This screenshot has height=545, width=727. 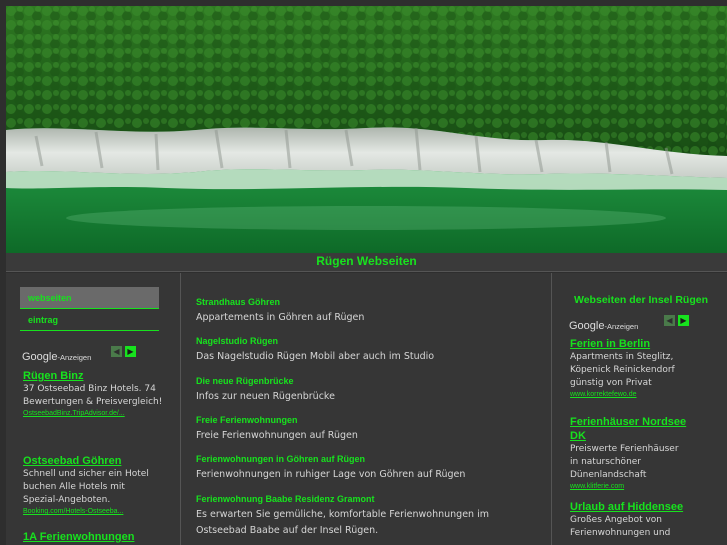 I want to click on ad-title-link: Ostseebad Göhren, so click(x=93, y=461).